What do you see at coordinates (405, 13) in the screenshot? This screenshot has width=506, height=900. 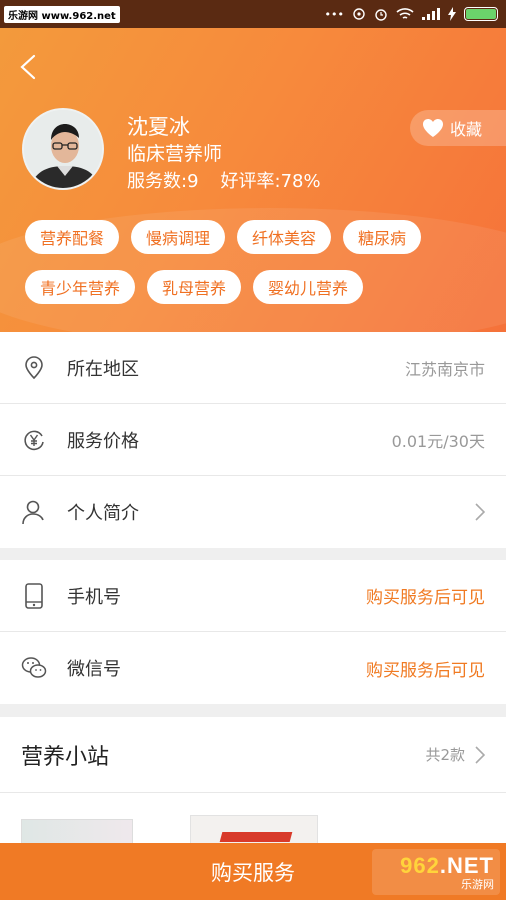 I see `wifi-icon` at bounding box center [405, 13].